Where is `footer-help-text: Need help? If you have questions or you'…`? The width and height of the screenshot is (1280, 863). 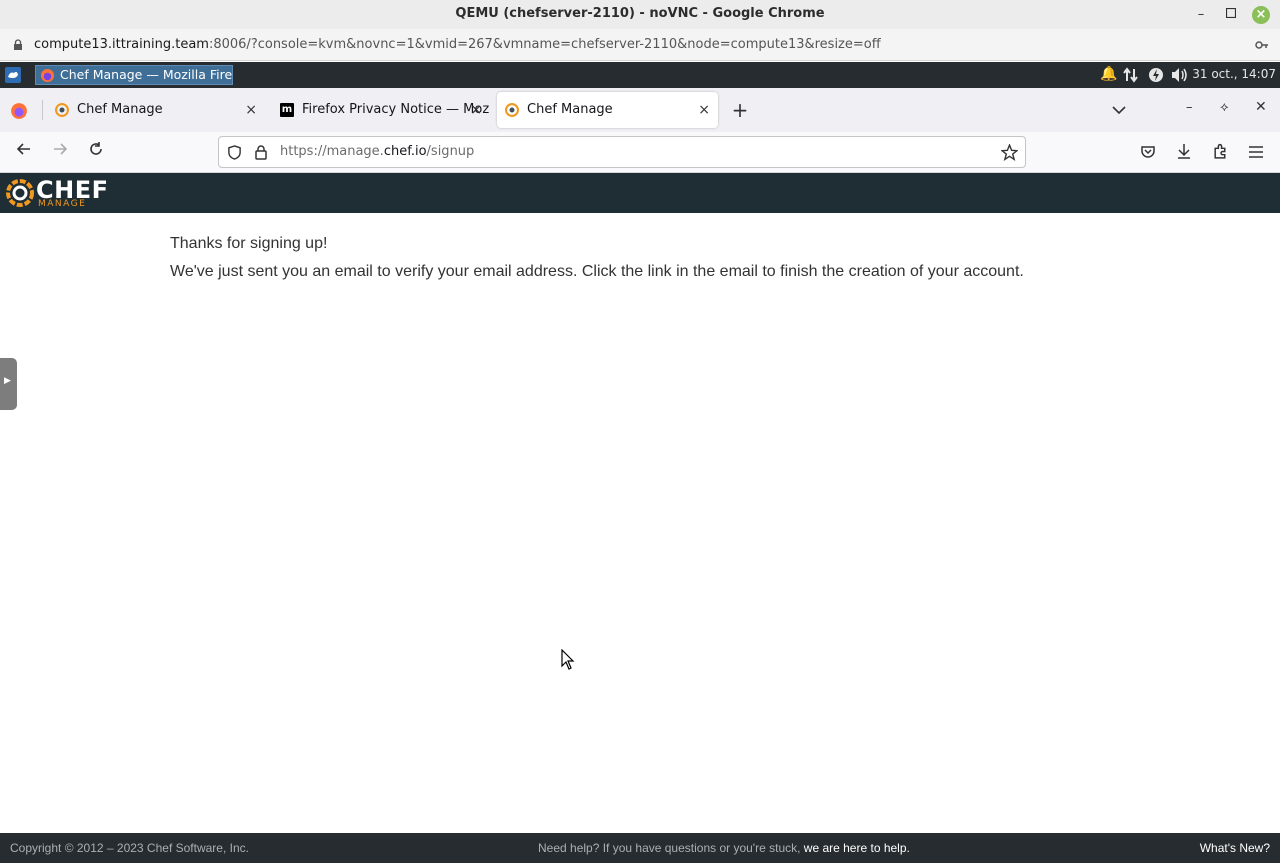 footer-help-text: Need help? If you have questions or you'… is located at coordinates (671, 848).